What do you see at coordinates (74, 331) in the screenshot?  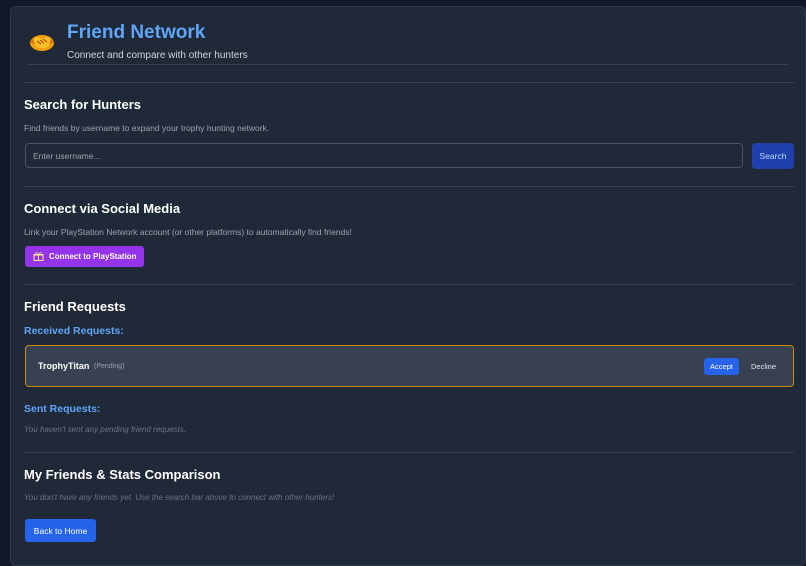 I see `received-requests-heading: Received Requests:` at bounding box center [74, 331].